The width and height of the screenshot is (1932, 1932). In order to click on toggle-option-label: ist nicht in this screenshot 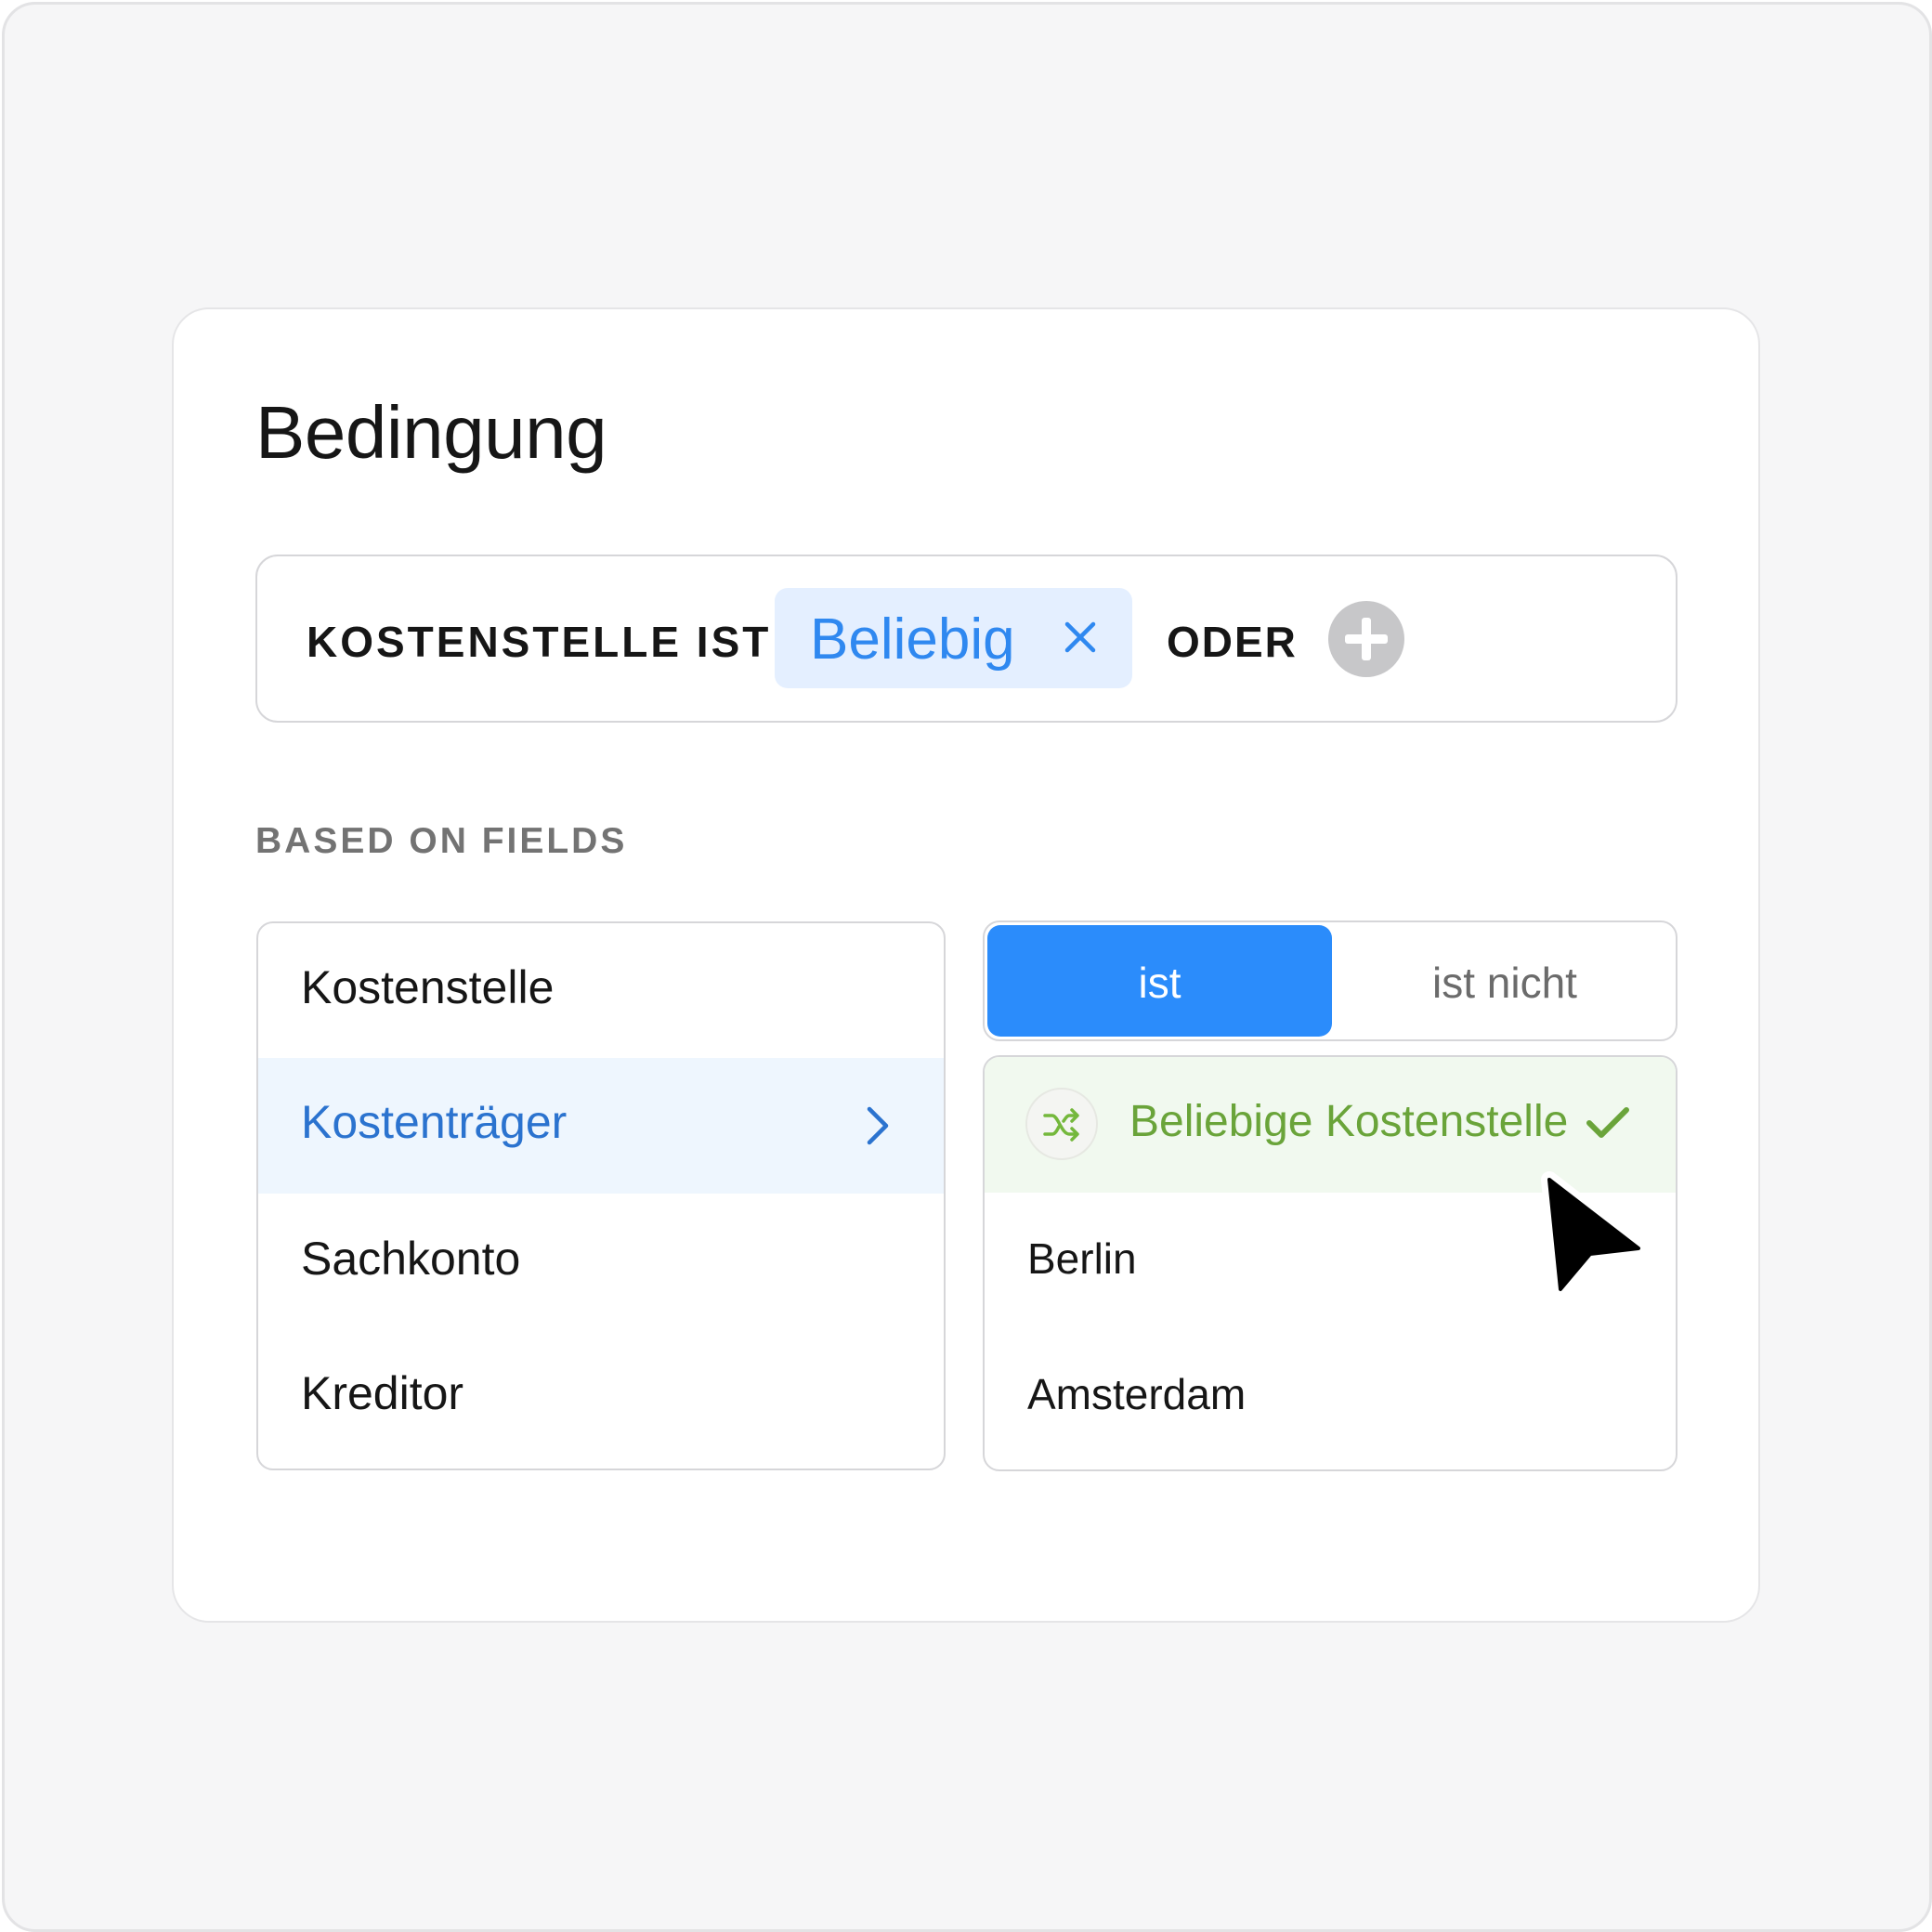, I will do `click(1504, 983)`.